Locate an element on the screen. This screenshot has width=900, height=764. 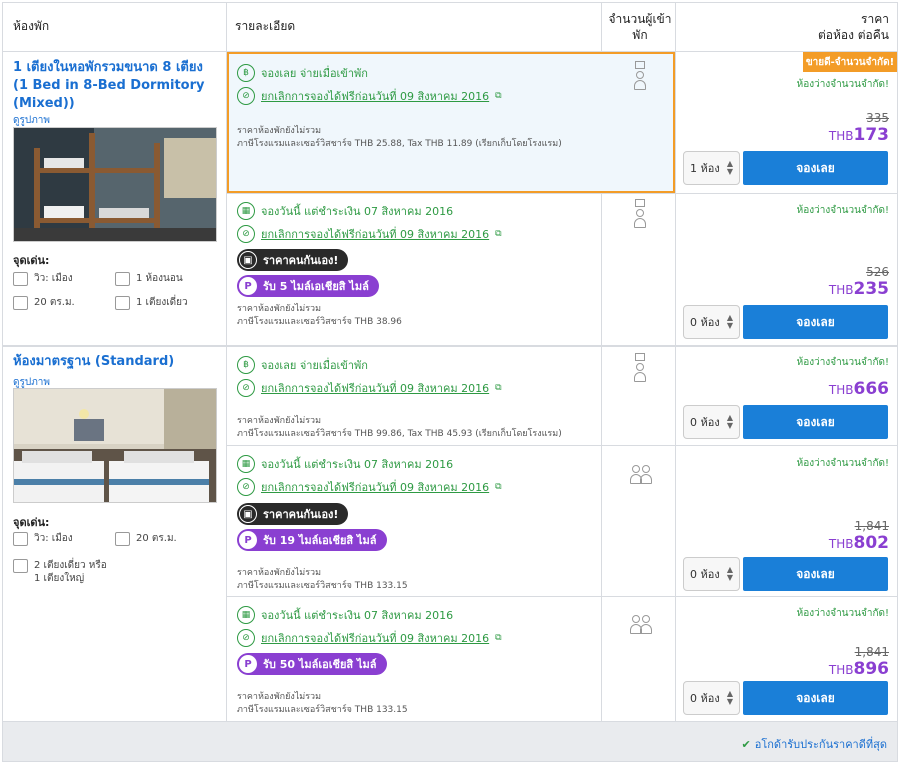
window-icon is located at coordinates (20, 538).